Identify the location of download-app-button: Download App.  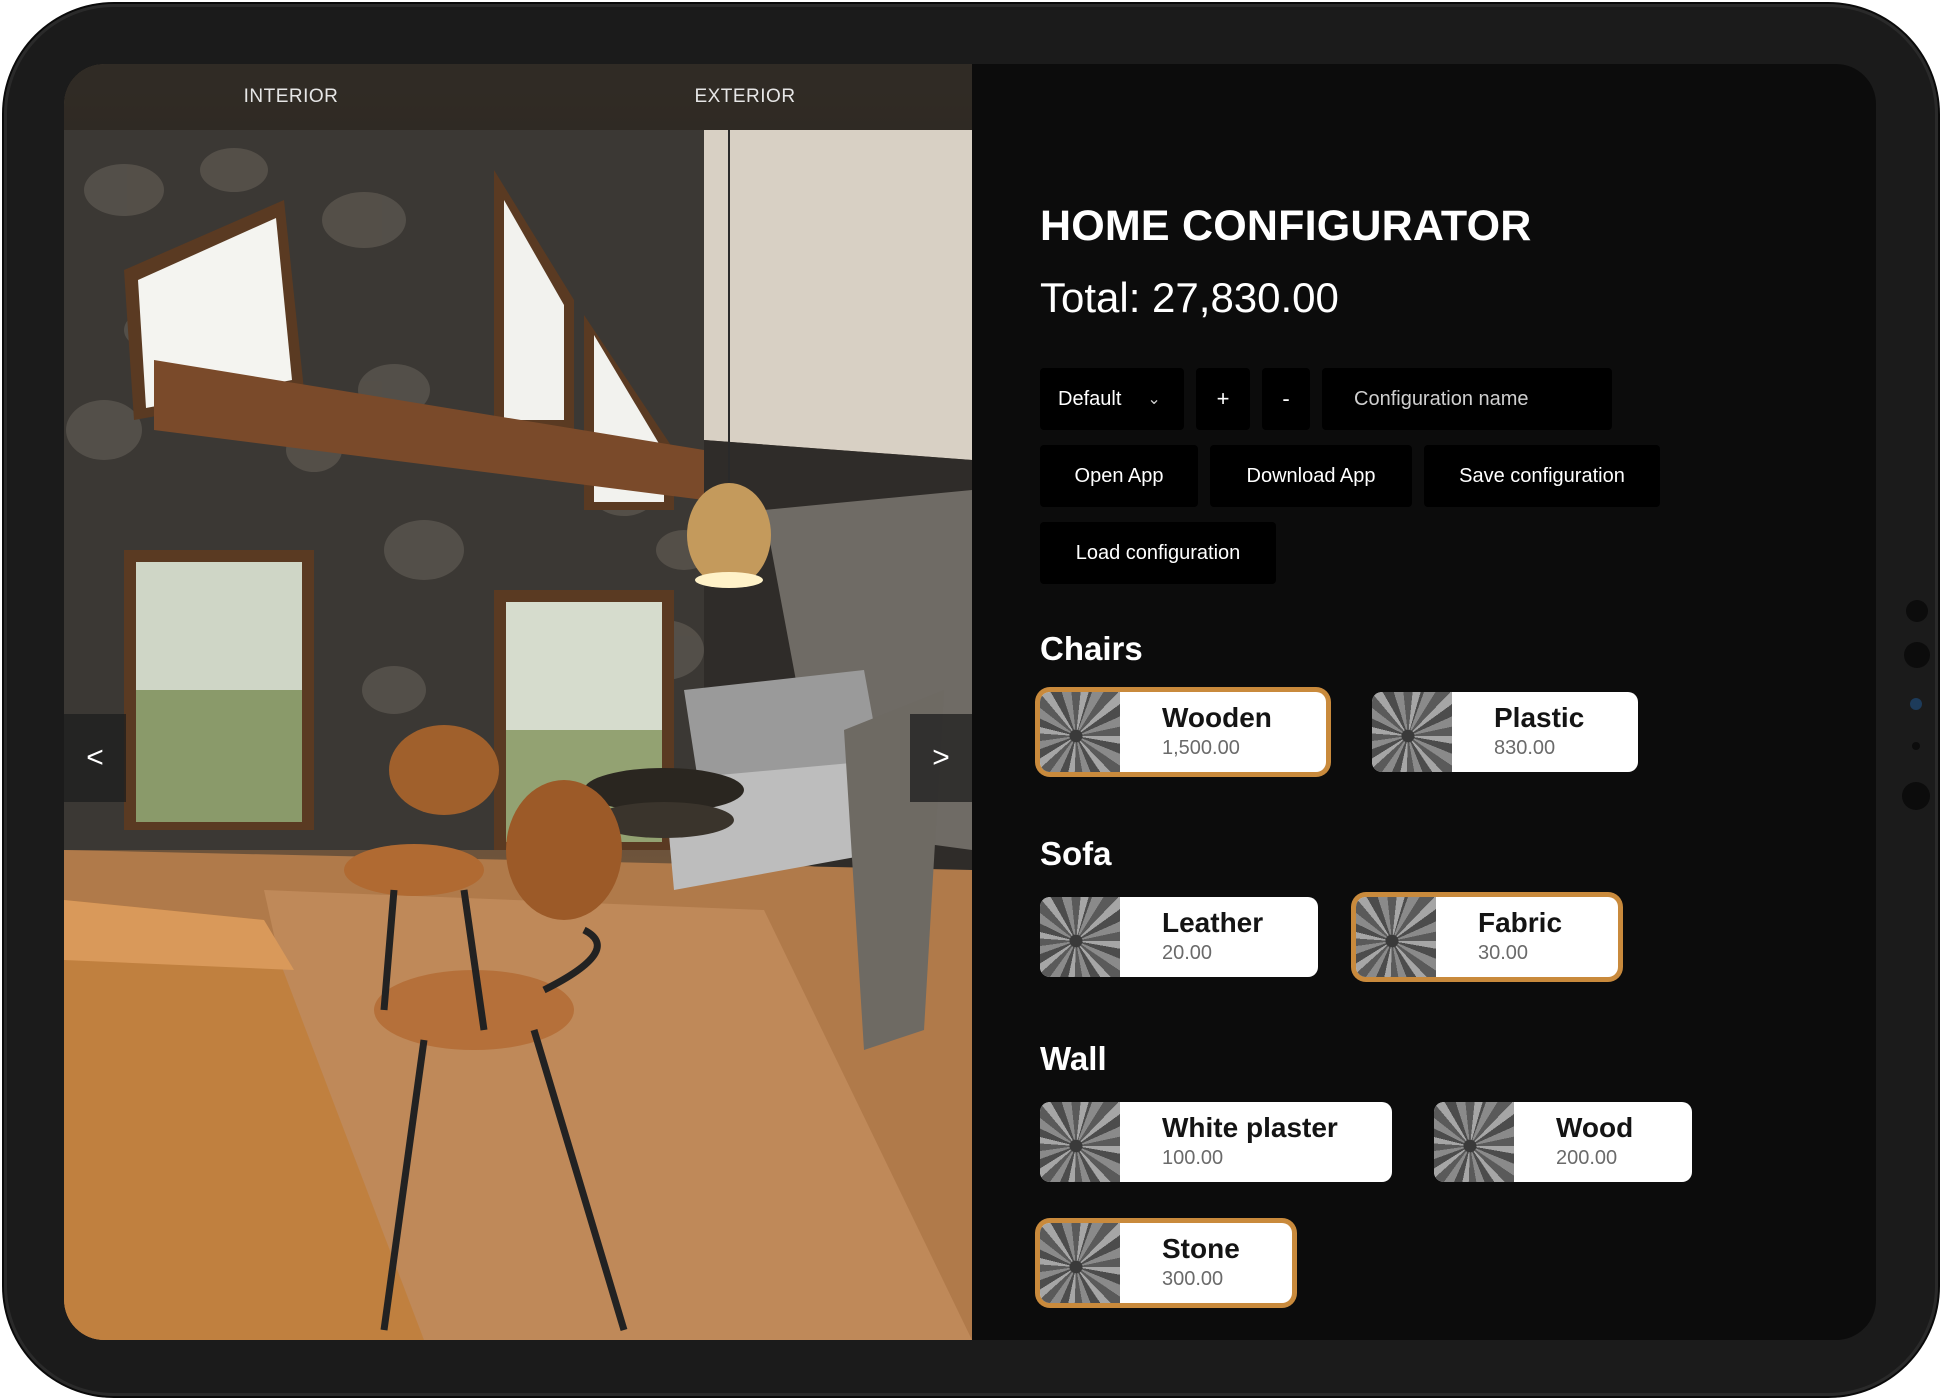
(1311, 476).